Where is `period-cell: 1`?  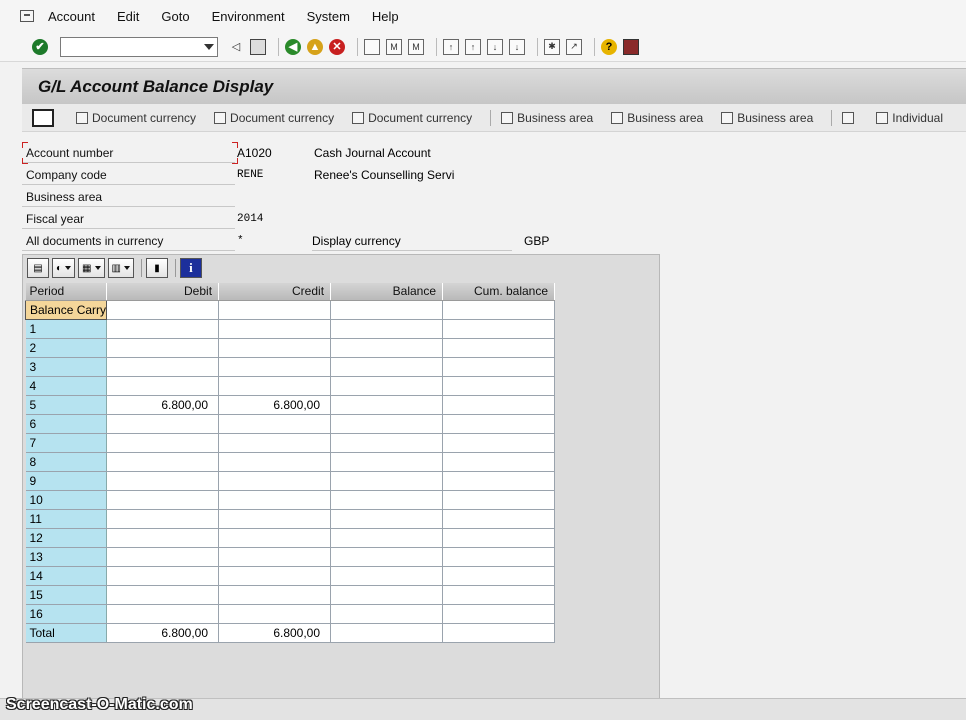
period-cell: 1 is located at coordinates (66, 329).